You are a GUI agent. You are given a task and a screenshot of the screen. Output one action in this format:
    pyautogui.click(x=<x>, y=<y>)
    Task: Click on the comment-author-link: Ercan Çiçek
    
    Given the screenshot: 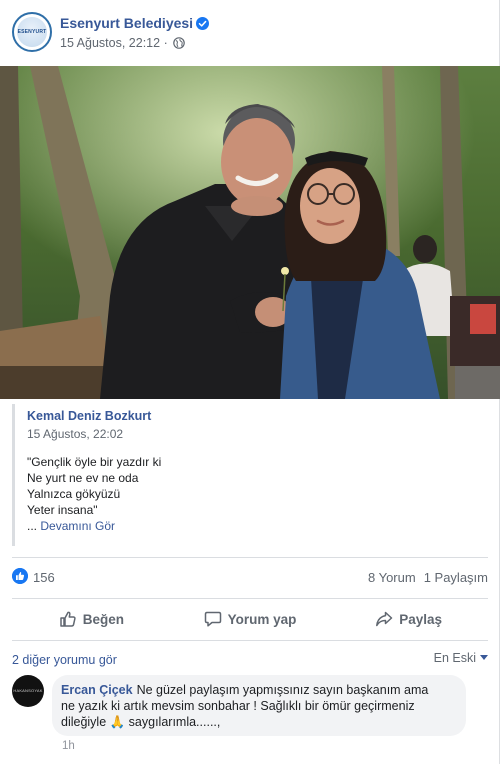 What is the action you would take?
    pyautogui.click(x=97, y=690)
    